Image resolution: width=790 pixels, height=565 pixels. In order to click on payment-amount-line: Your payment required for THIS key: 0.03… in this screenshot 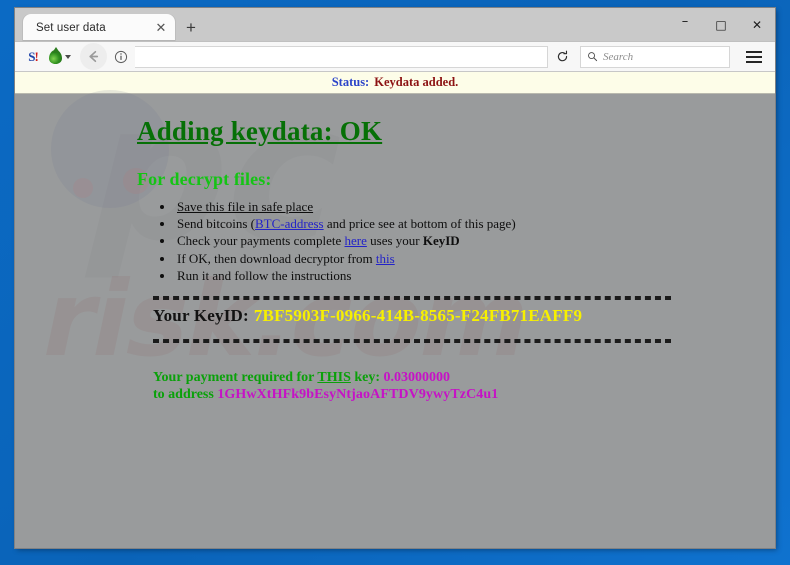, I will do `click(464, 377)`.